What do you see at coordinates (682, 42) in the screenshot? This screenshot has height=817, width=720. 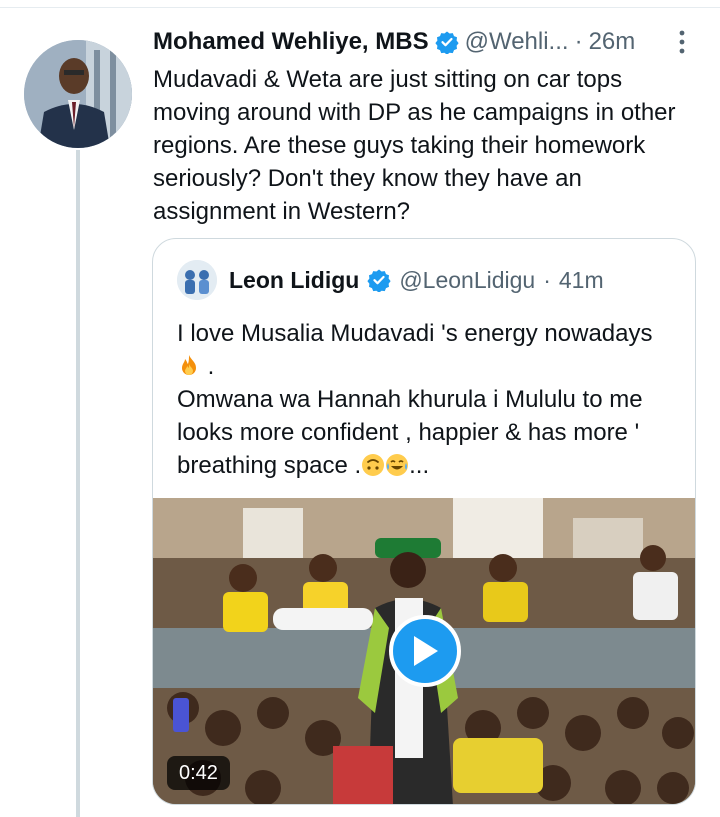 I see `more-options-icon` at bounding box center [682, 42].